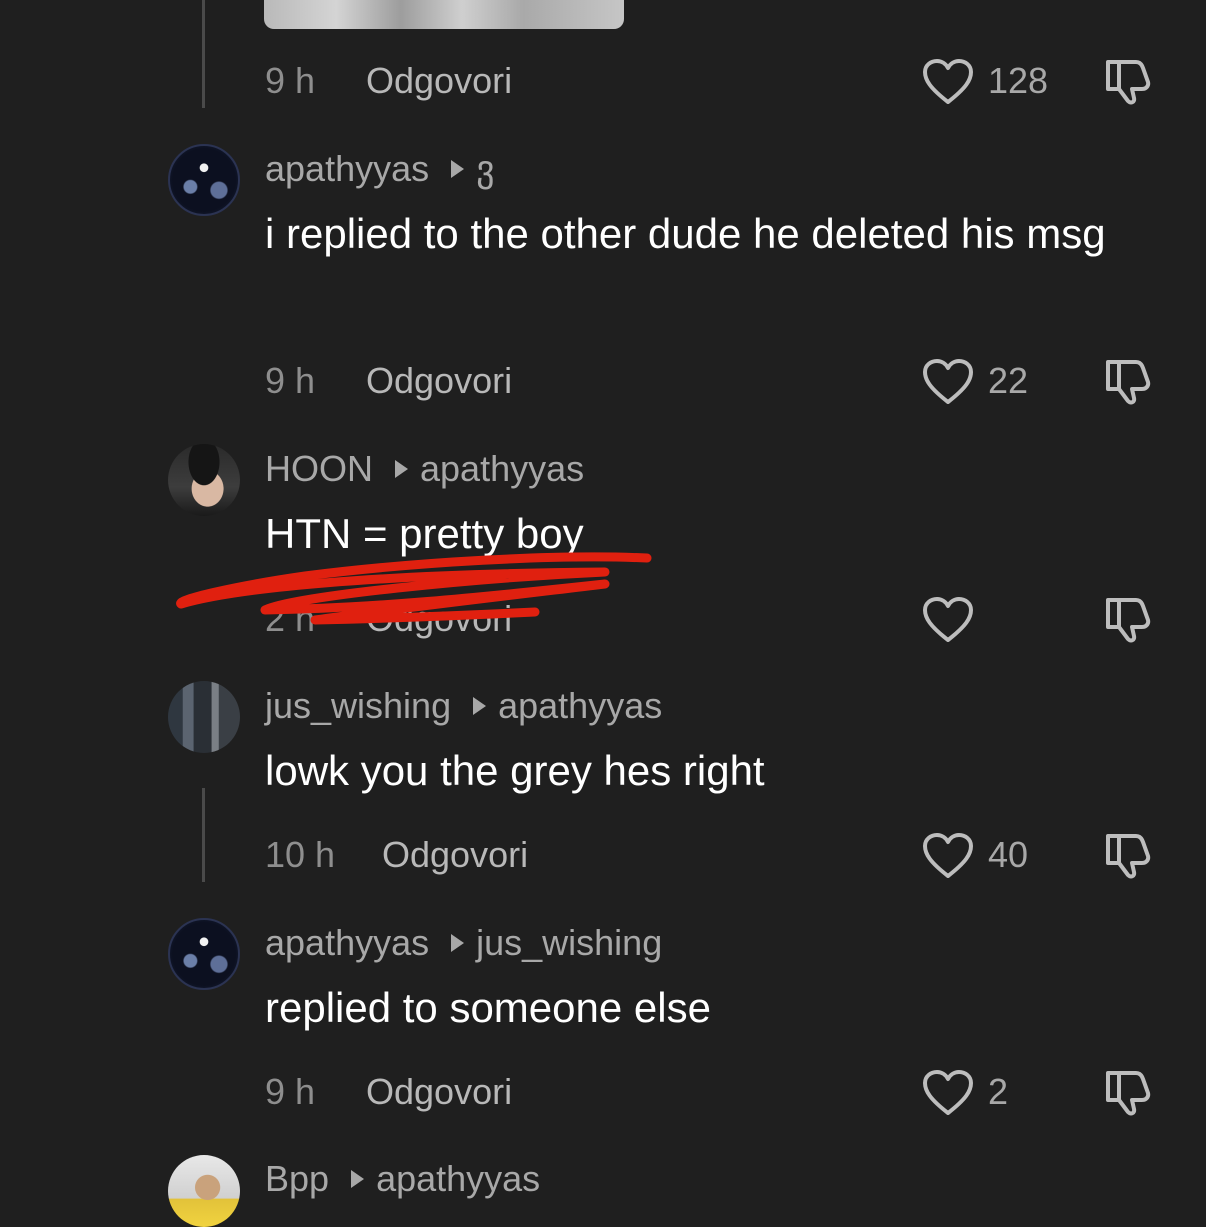 The image size is (1206, 1227). I want to click on comment-text: HTN = pretty boy, so click(424, 533).